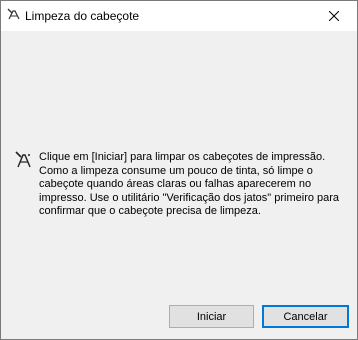  Describe the element at coordinates (24, 160) in the screenshot. I see `head-cleaning-icon` at that location.